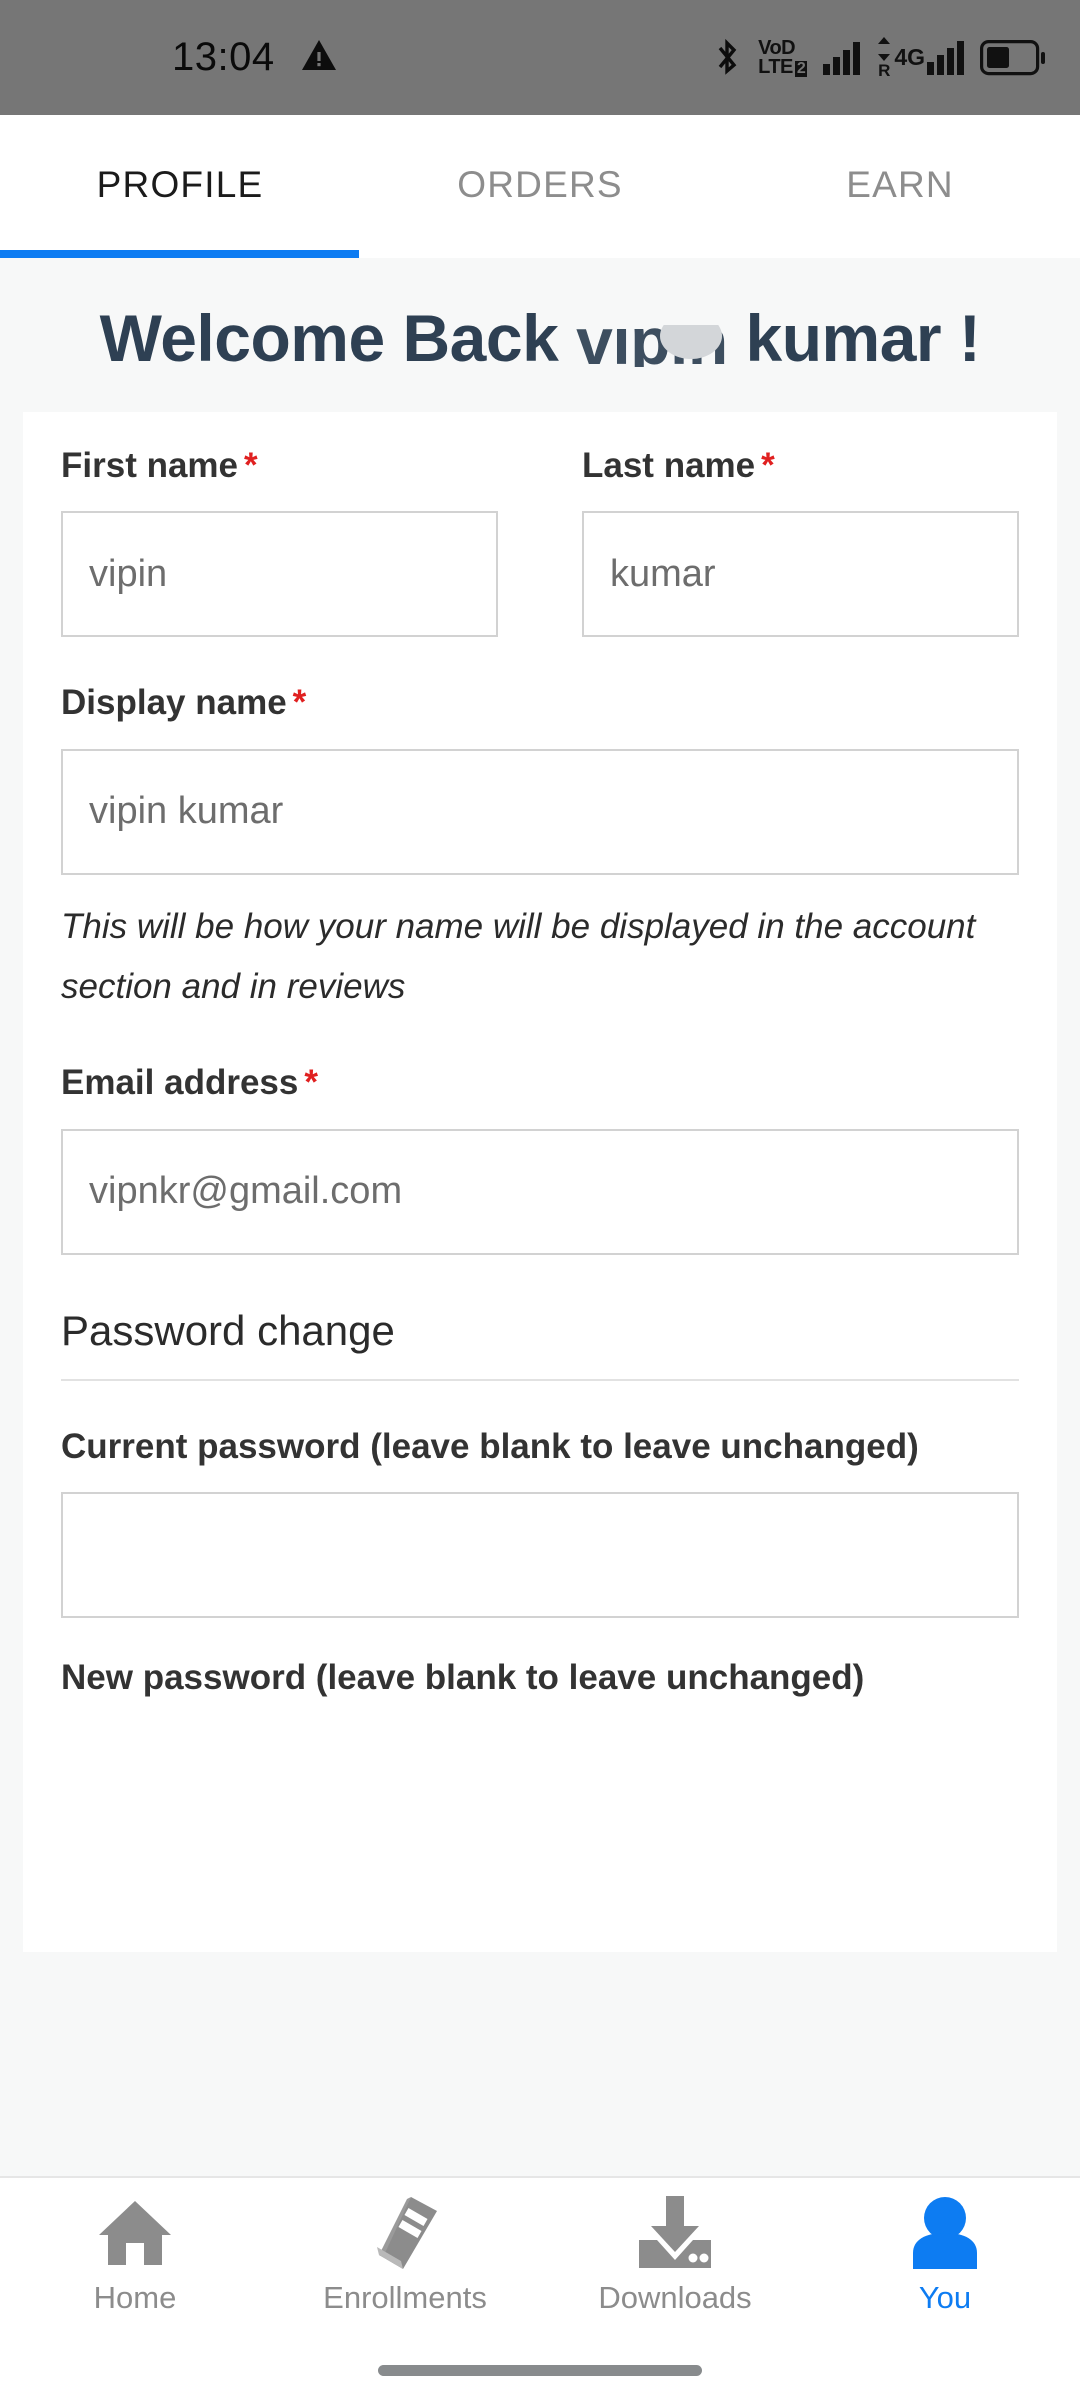 The width and height of the screenshot is (1080, 2400). What do you see at coordinates (801, 68) in the screenshot?
I see `volte-sim-badge: 2` at bounding box center [801, 68].